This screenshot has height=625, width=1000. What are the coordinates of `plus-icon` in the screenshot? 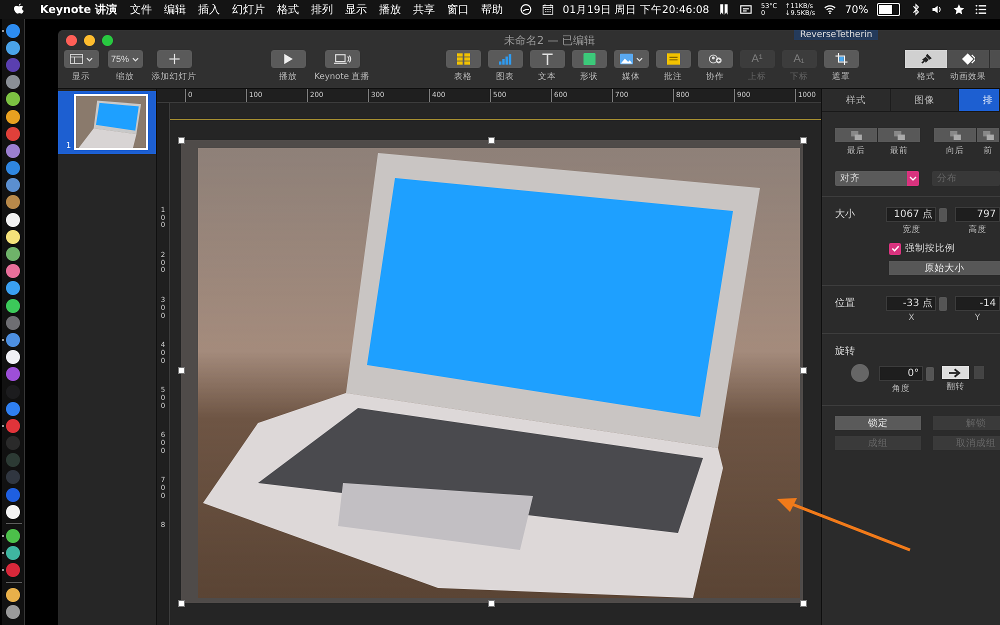 It's located at (174, 59).